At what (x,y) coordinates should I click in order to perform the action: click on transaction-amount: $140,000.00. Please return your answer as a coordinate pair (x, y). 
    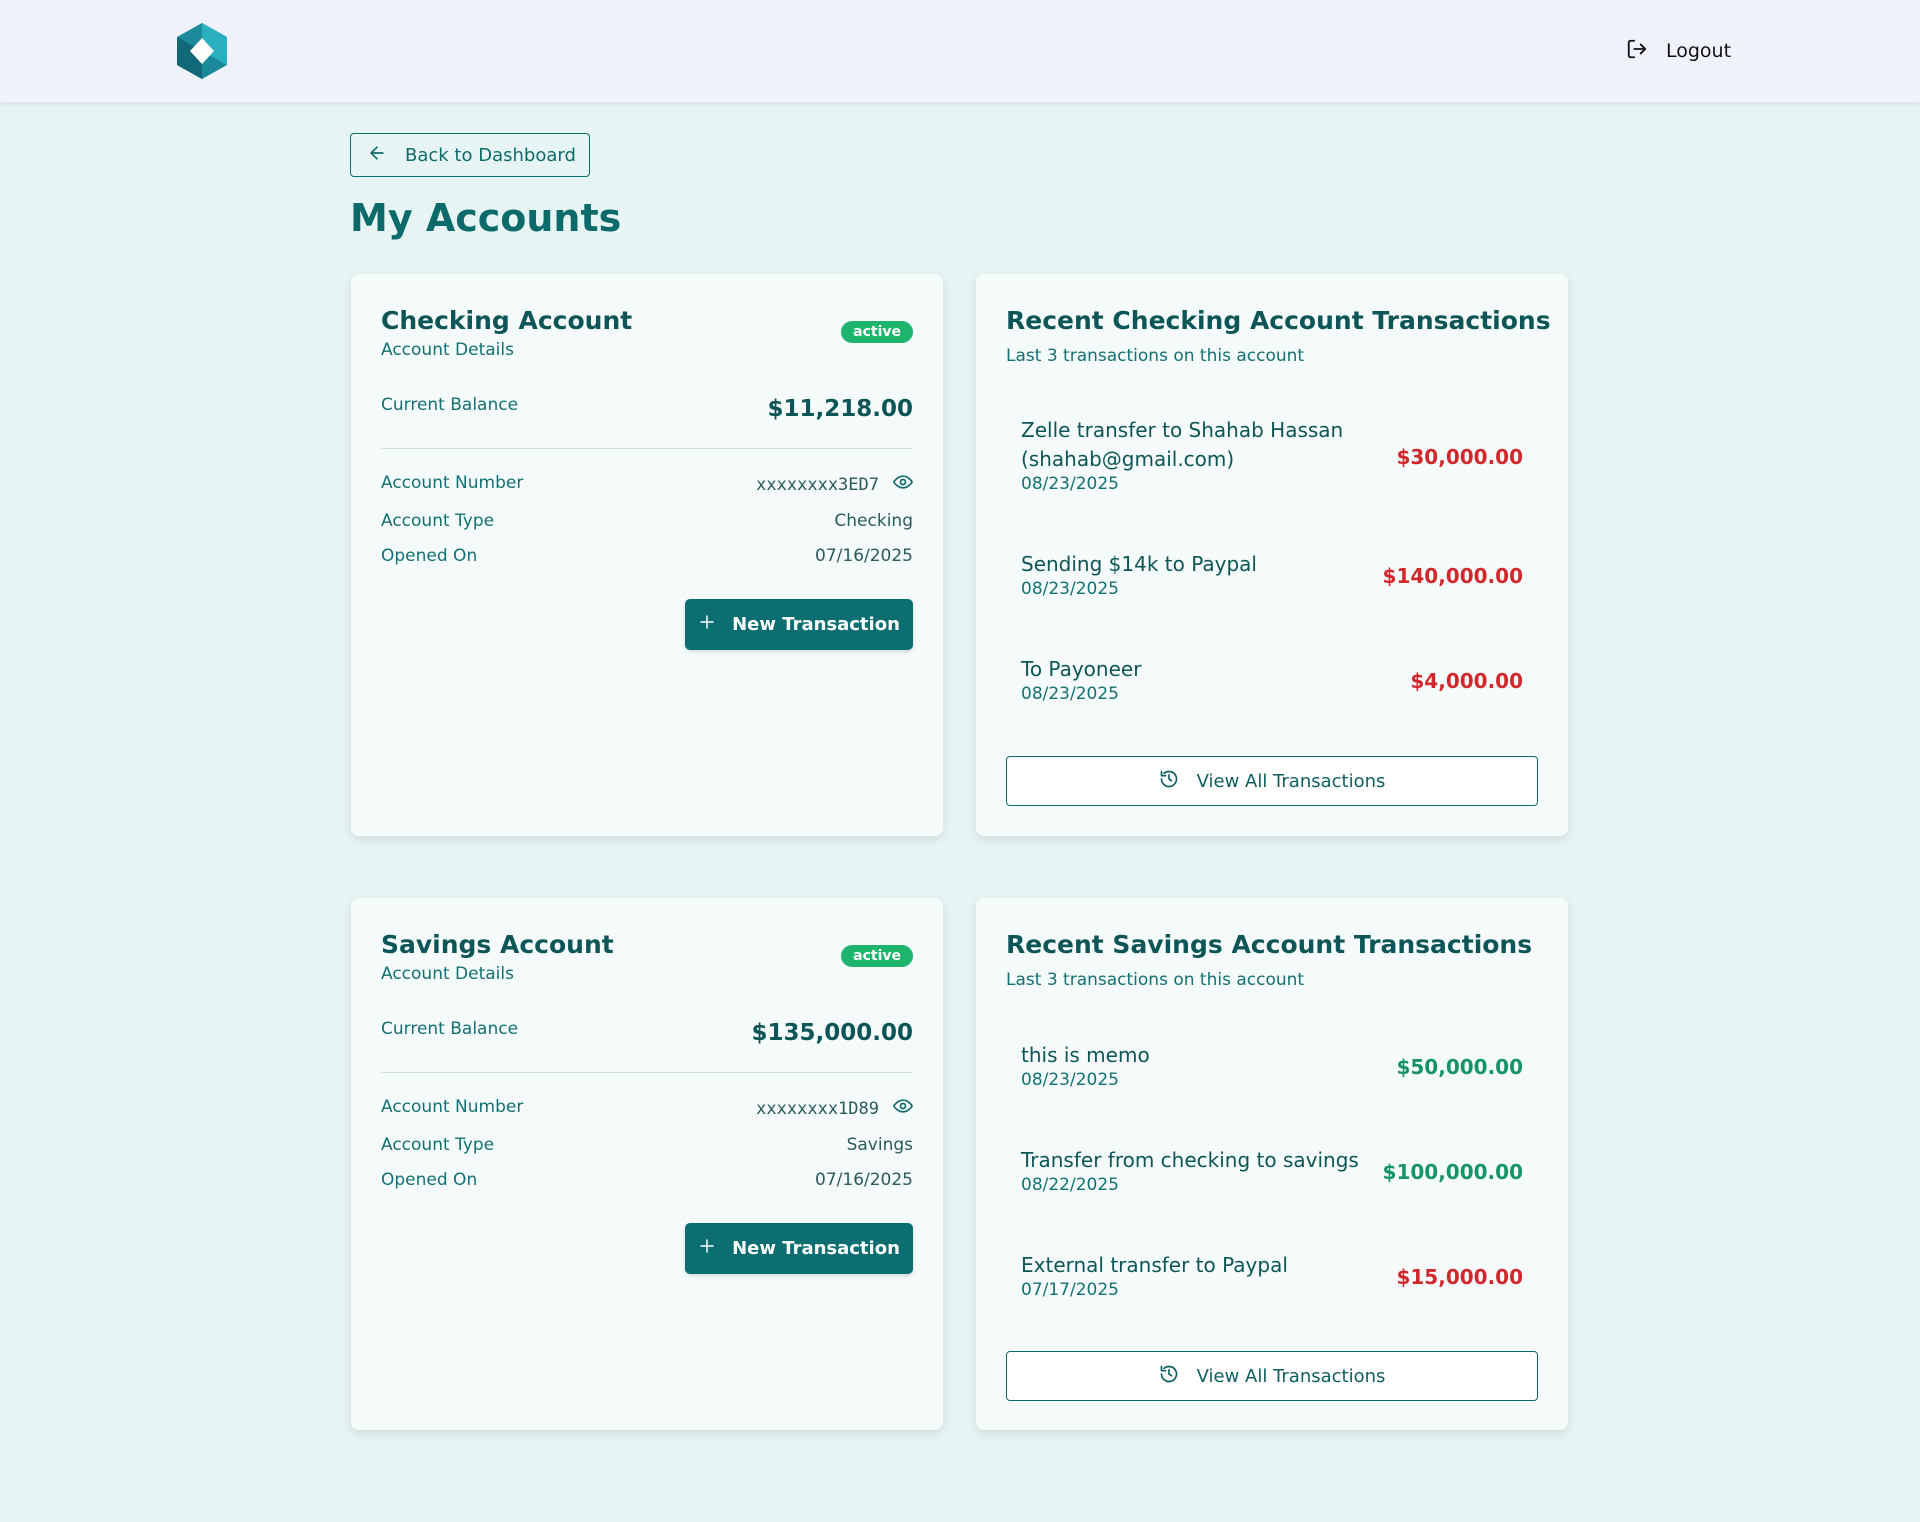
    Looking at the image, I should click on (1452, 576).